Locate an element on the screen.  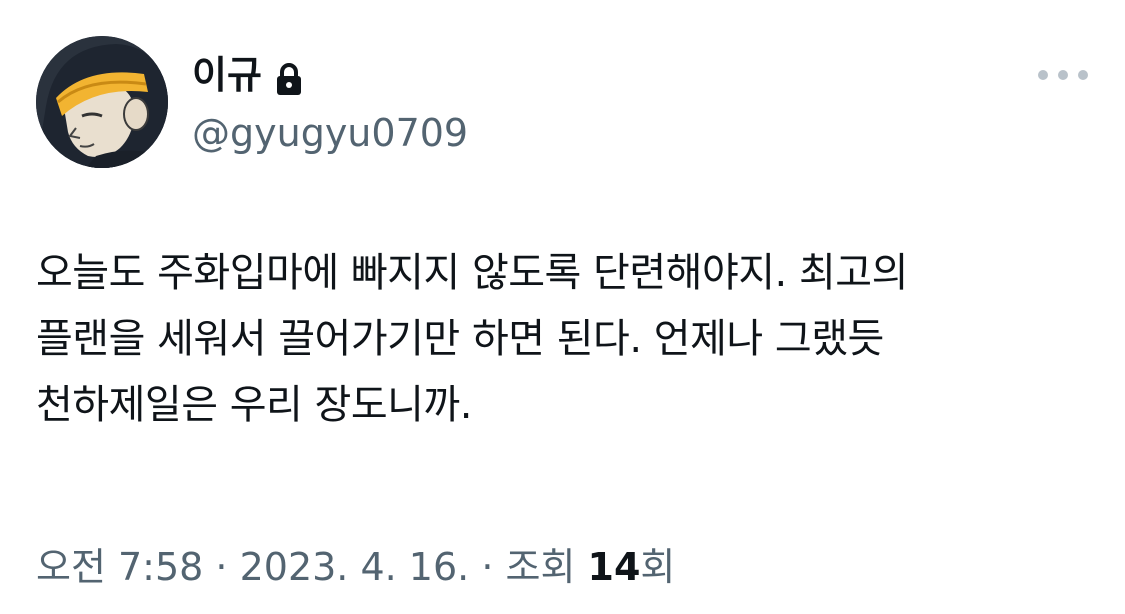
more-horizontal-icon is located at coordinates (1043, 75).